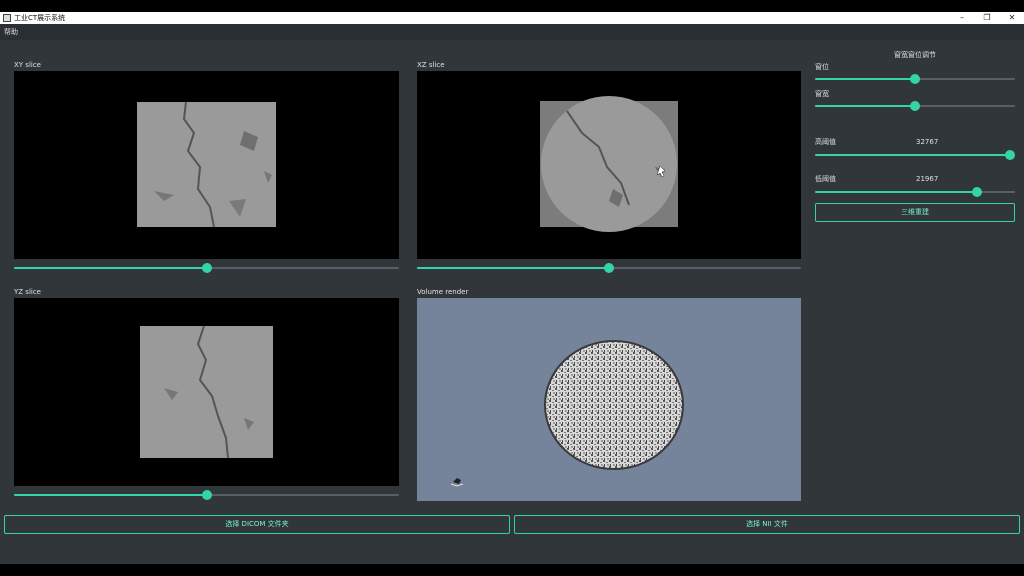 Image resolution: width=1024 pixels, height=576 pixels. I want to click on menu-bar: 帮助, so click(512, 32).